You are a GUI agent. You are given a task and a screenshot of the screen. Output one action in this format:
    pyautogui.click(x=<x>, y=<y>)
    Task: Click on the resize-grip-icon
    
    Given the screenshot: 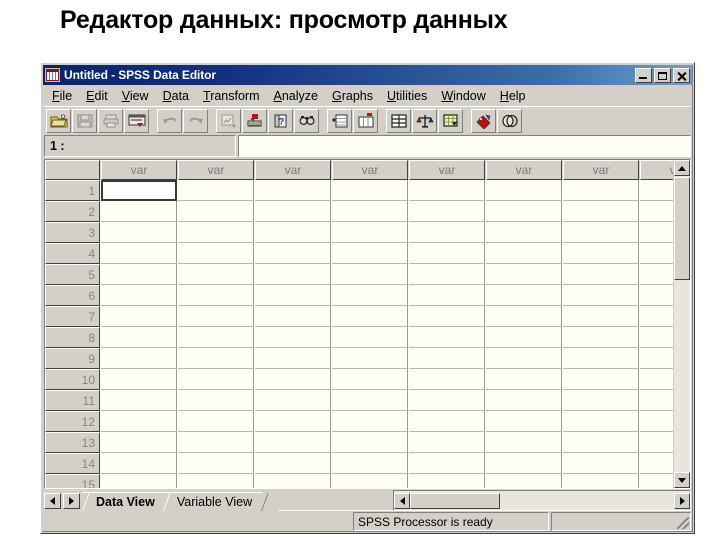 What is the action you would take?
    pyautogui.click(x=683, y=523)
    